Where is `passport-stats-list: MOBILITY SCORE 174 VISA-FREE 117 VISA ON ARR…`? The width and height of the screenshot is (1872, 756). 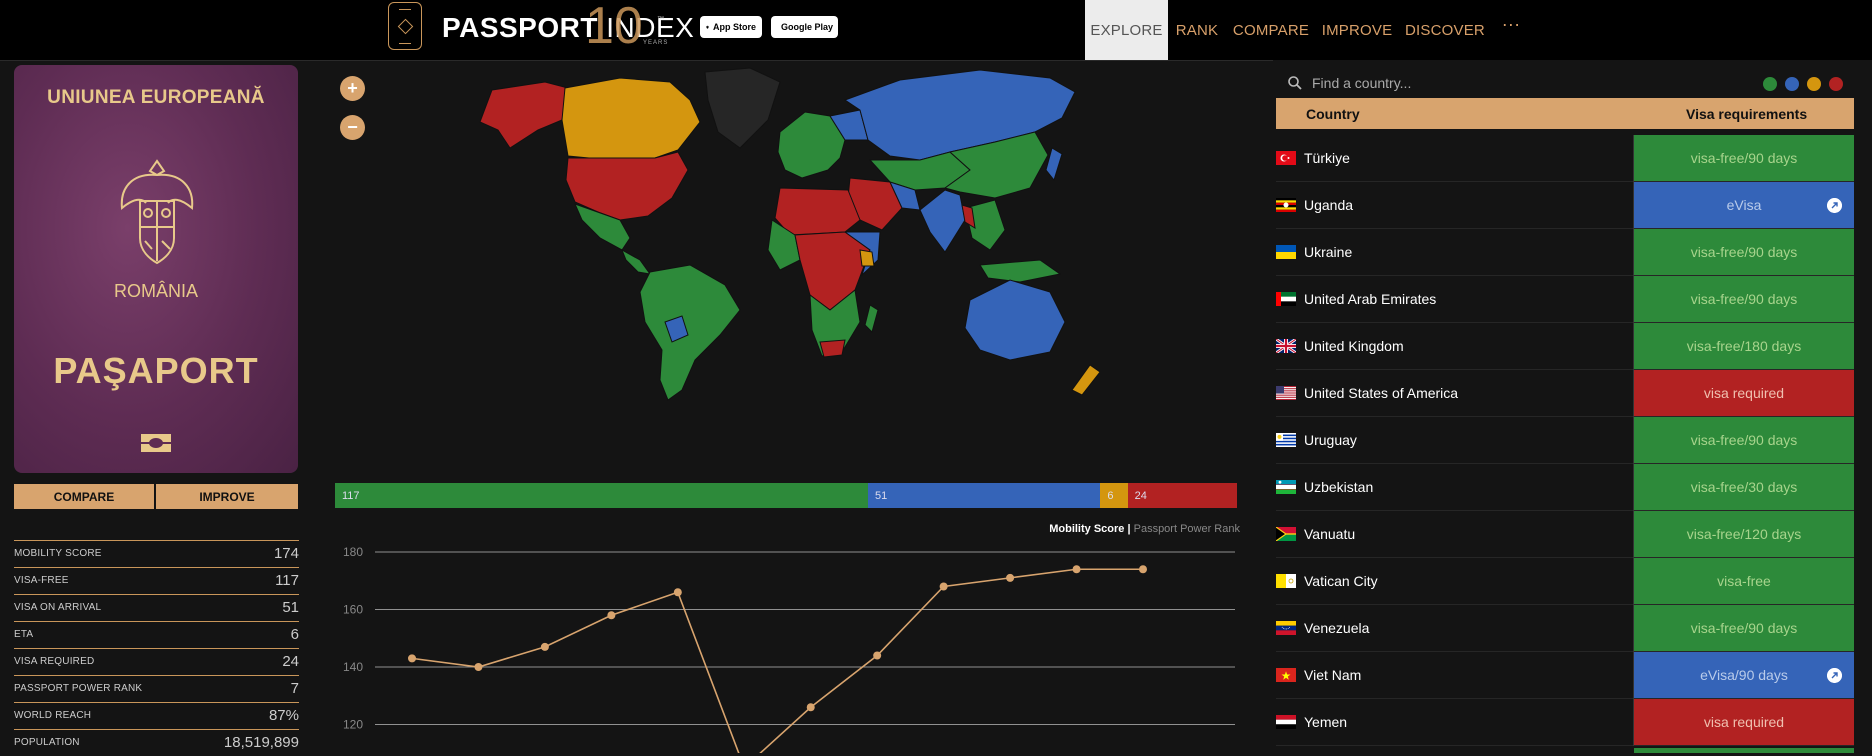 passport-stats-list: MOBILITY SCORE 174 VISA-FREE 117 VISA ON ARR… is located at coordinates (156, 648).